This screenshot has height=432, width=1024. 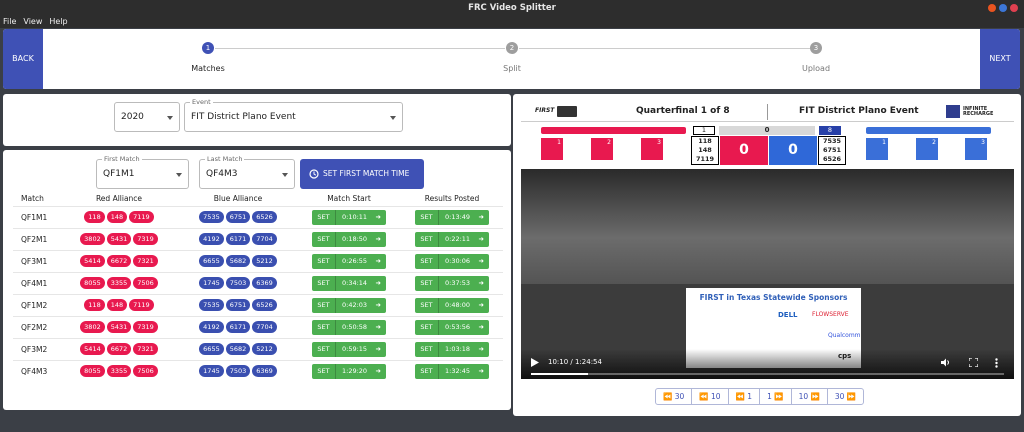 I want to click on set-results-posted-button: SET 0:22:11 ➜, so click(x=452, y=239).